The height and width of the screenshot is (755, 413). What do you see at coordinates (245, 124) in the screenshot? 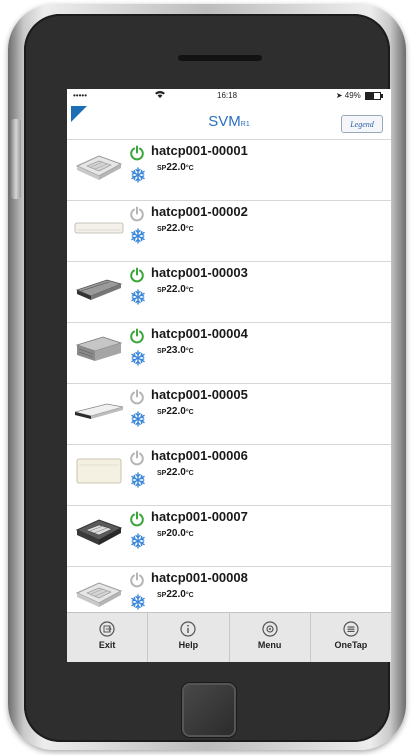
I see `title-suffix: R1` at bounding box center [245, 124].